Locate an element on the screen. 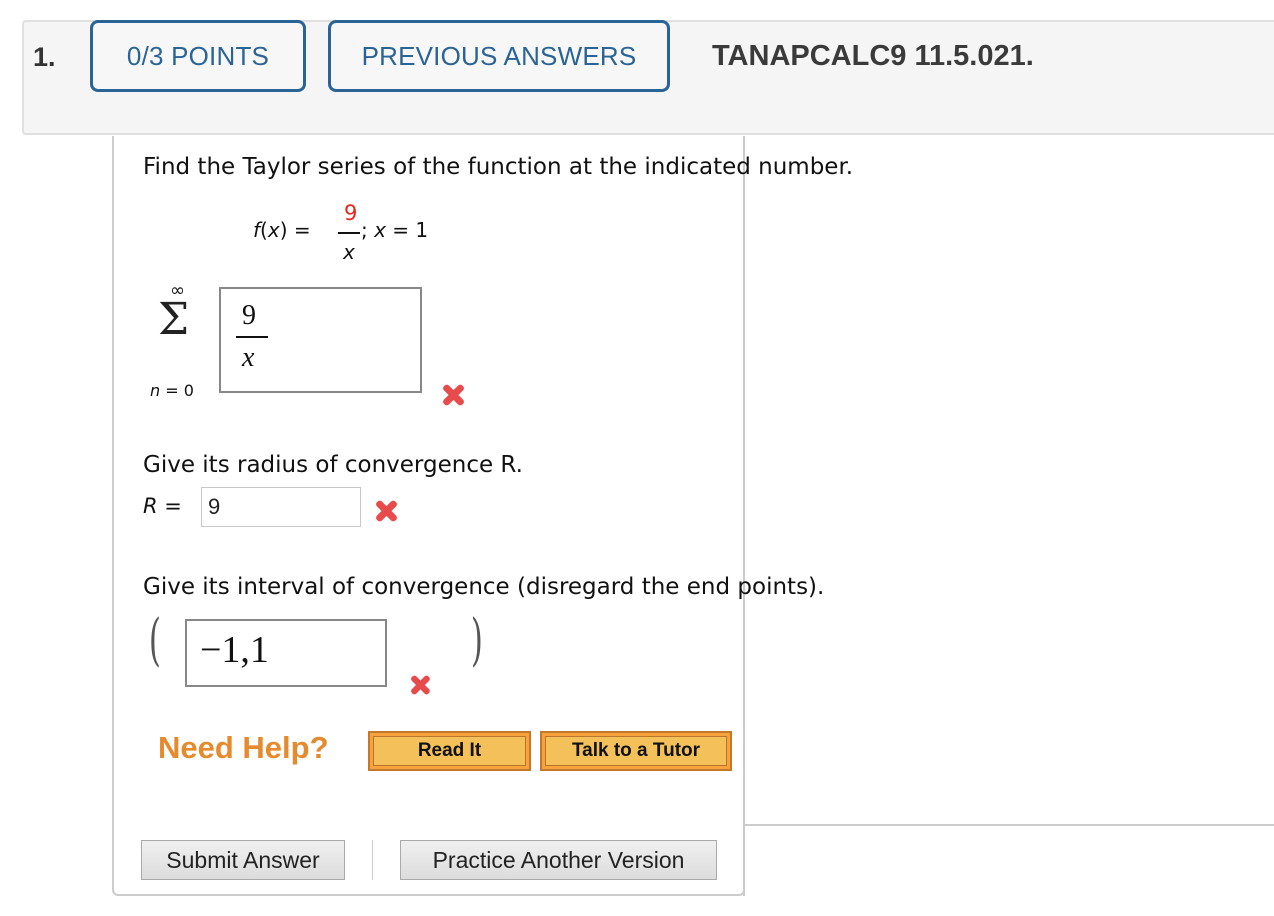  fraction-bar is located at coordinates (349, 233).